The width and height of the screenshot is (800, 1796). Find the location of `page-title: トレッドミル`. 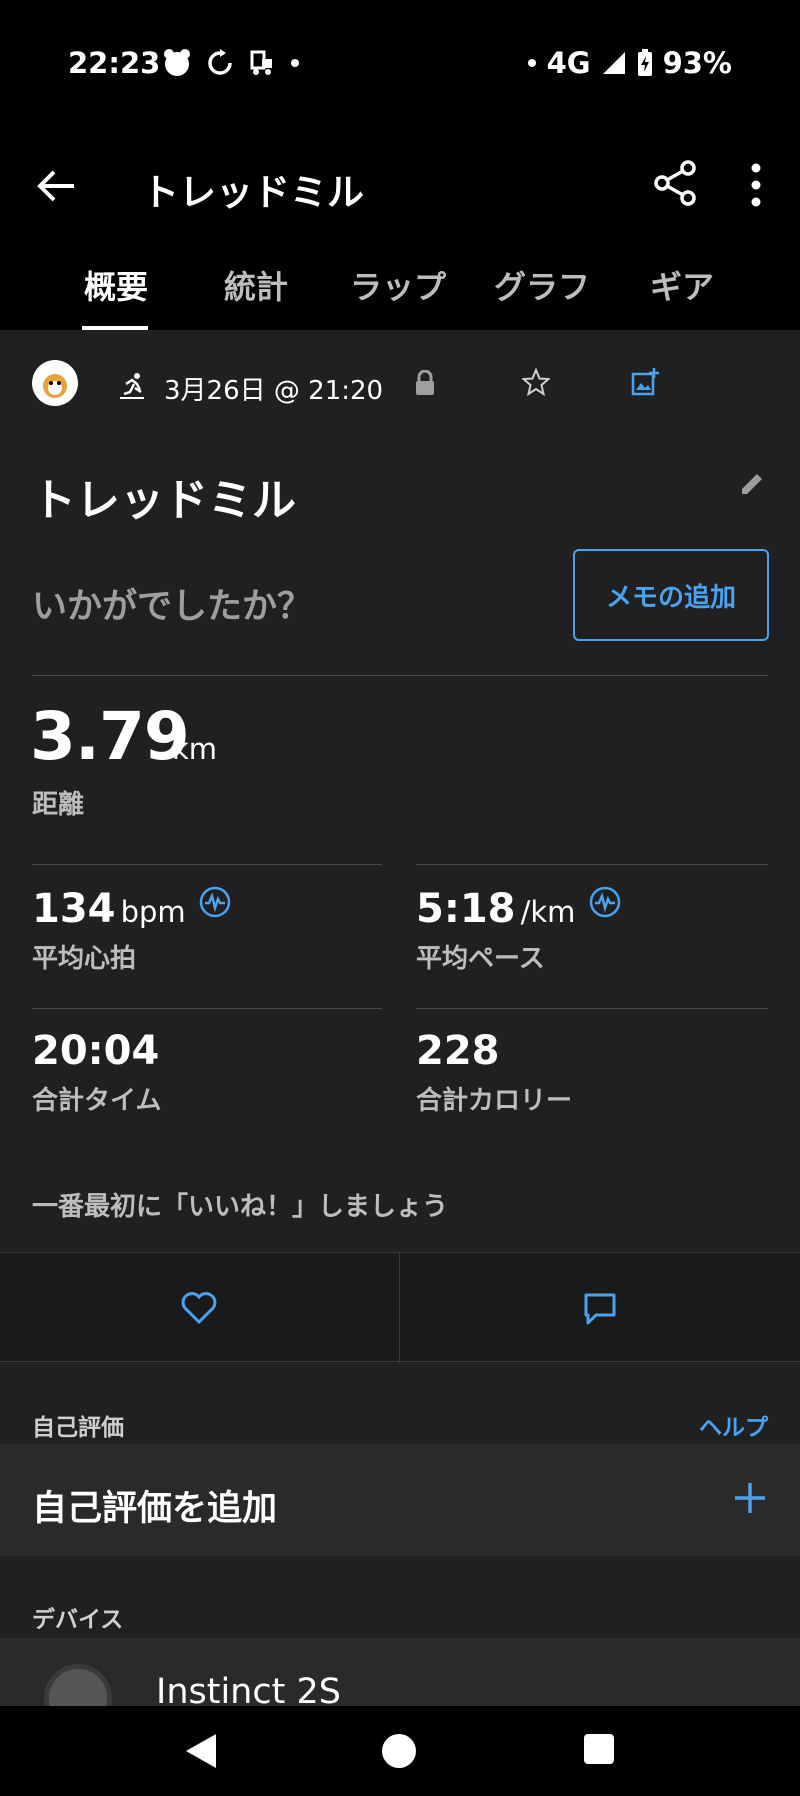

page-title: トレッドミル is located at coordinates (253, 192).